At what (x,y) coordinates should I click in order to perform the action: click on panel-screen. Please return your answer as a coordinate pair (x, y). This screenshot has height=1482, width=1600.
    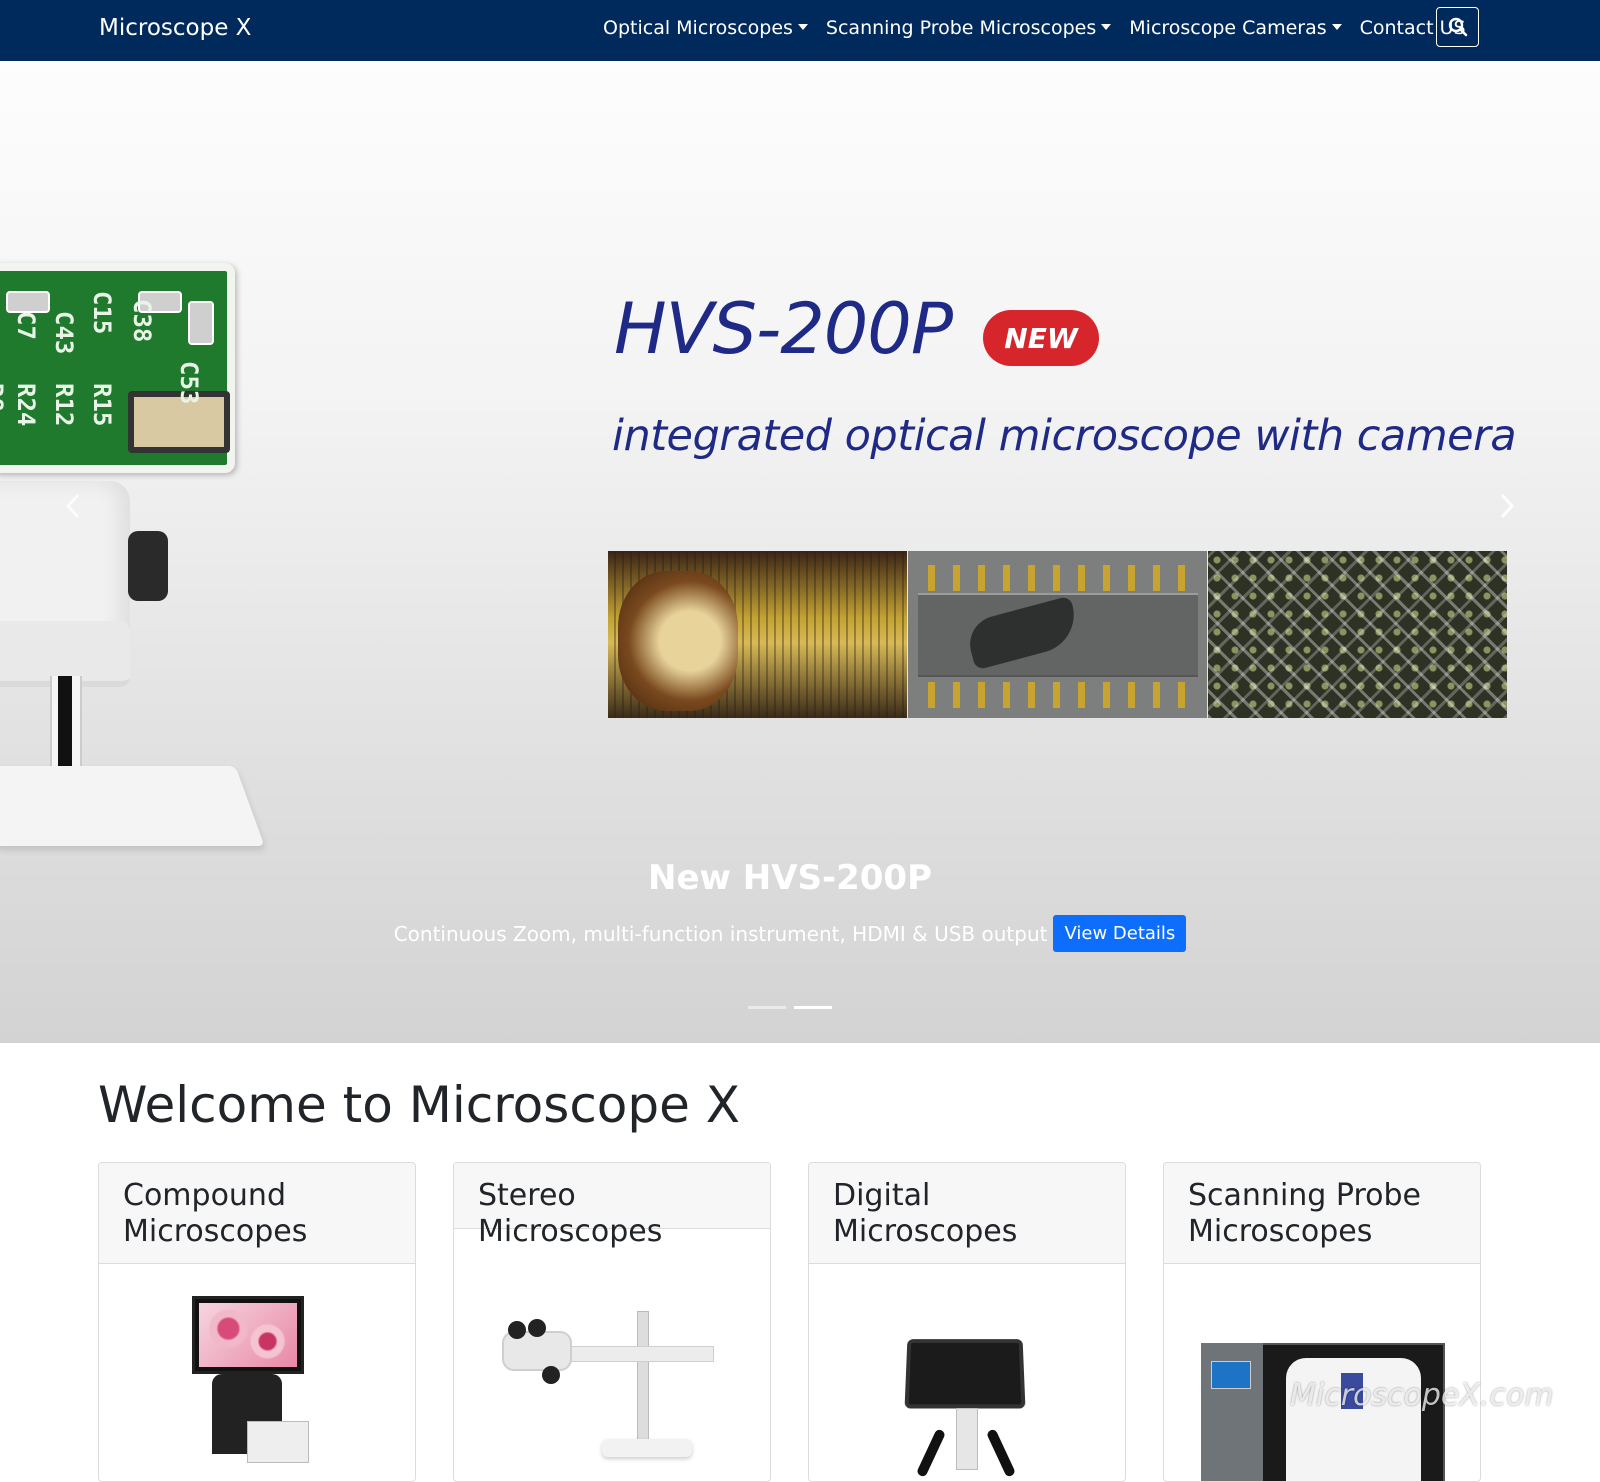
    Looking at the image, I should click on (1231, 1375).